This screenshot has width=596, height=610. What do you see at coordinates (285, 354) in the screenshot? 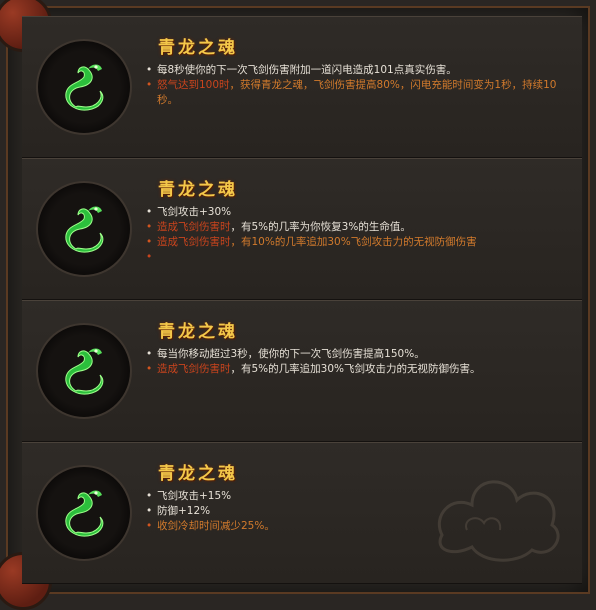
I see `description-line: • 每当你移动超过3秒，使你的下一次飞剑伤害提高150%。` at bounding box center [285, 354].